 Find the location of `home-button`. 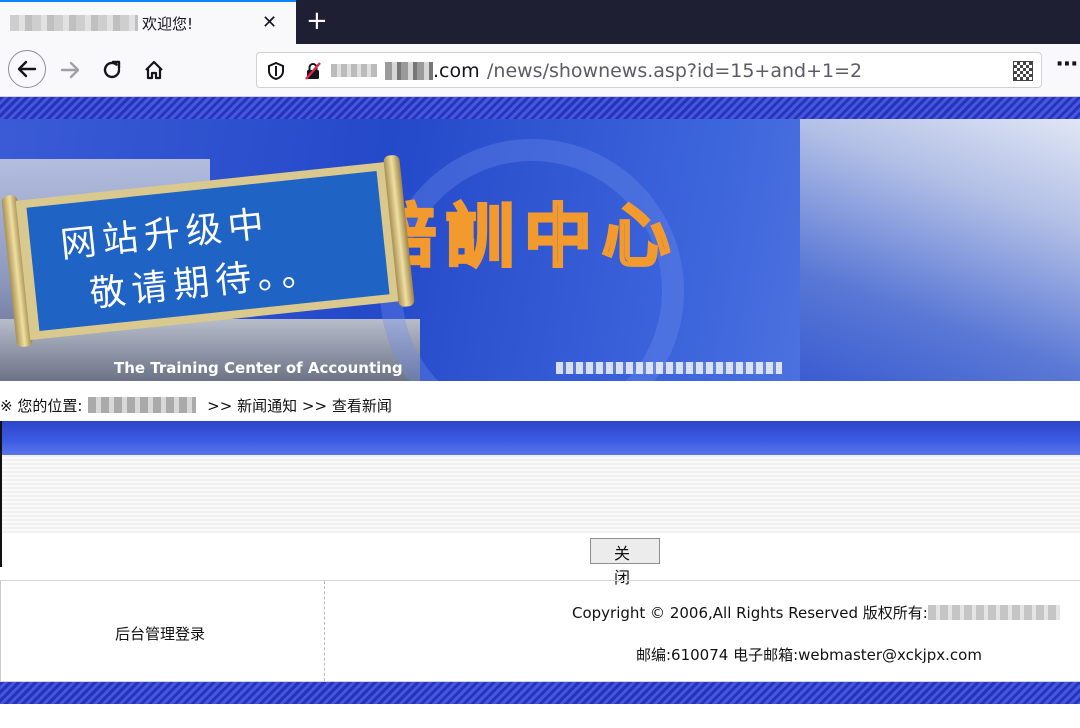

home-button is located at coordinates (154, 70).